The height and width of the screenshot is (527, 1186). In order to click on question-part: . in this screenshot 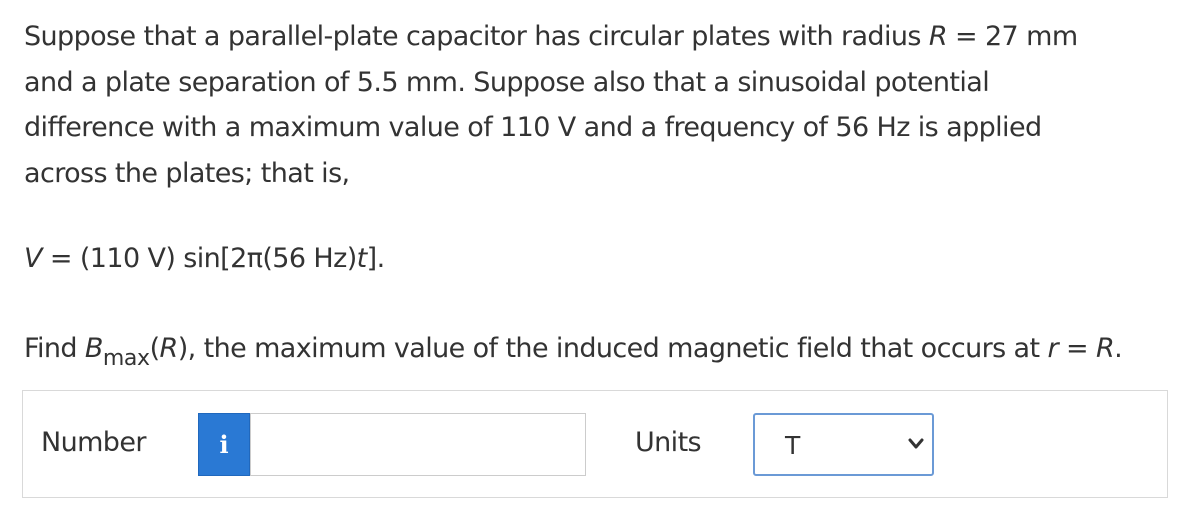, I will do `click(1118, 348)`.